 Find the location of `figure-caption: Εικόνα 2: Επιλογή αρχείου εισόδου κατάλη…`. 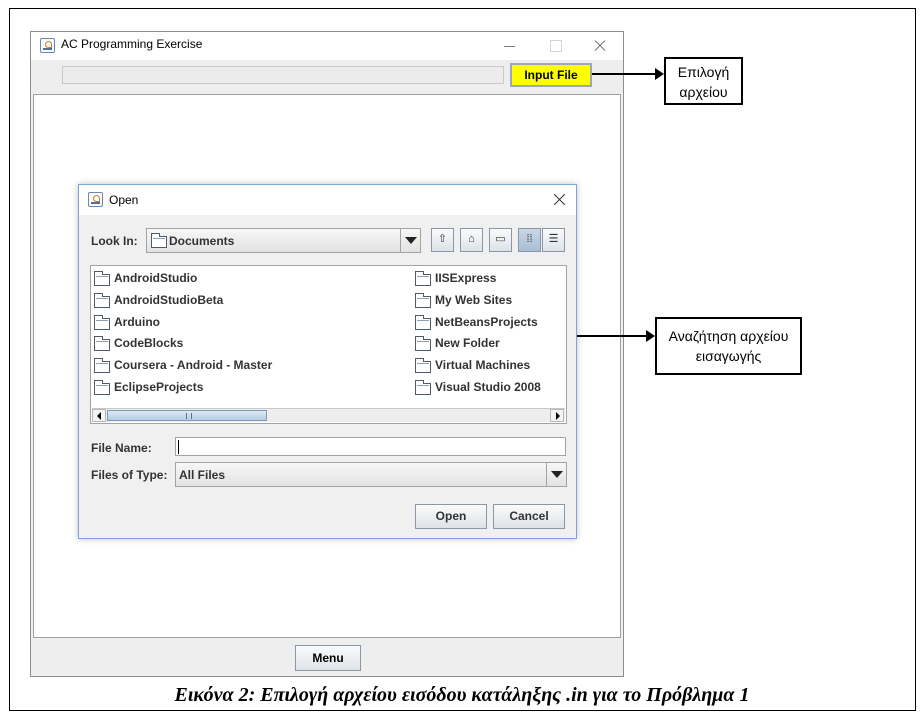

figure-caption: Εικόνα 2: Επιλογή αρχείου εισόδου κατάλη… is located at coordinates (462, 695).